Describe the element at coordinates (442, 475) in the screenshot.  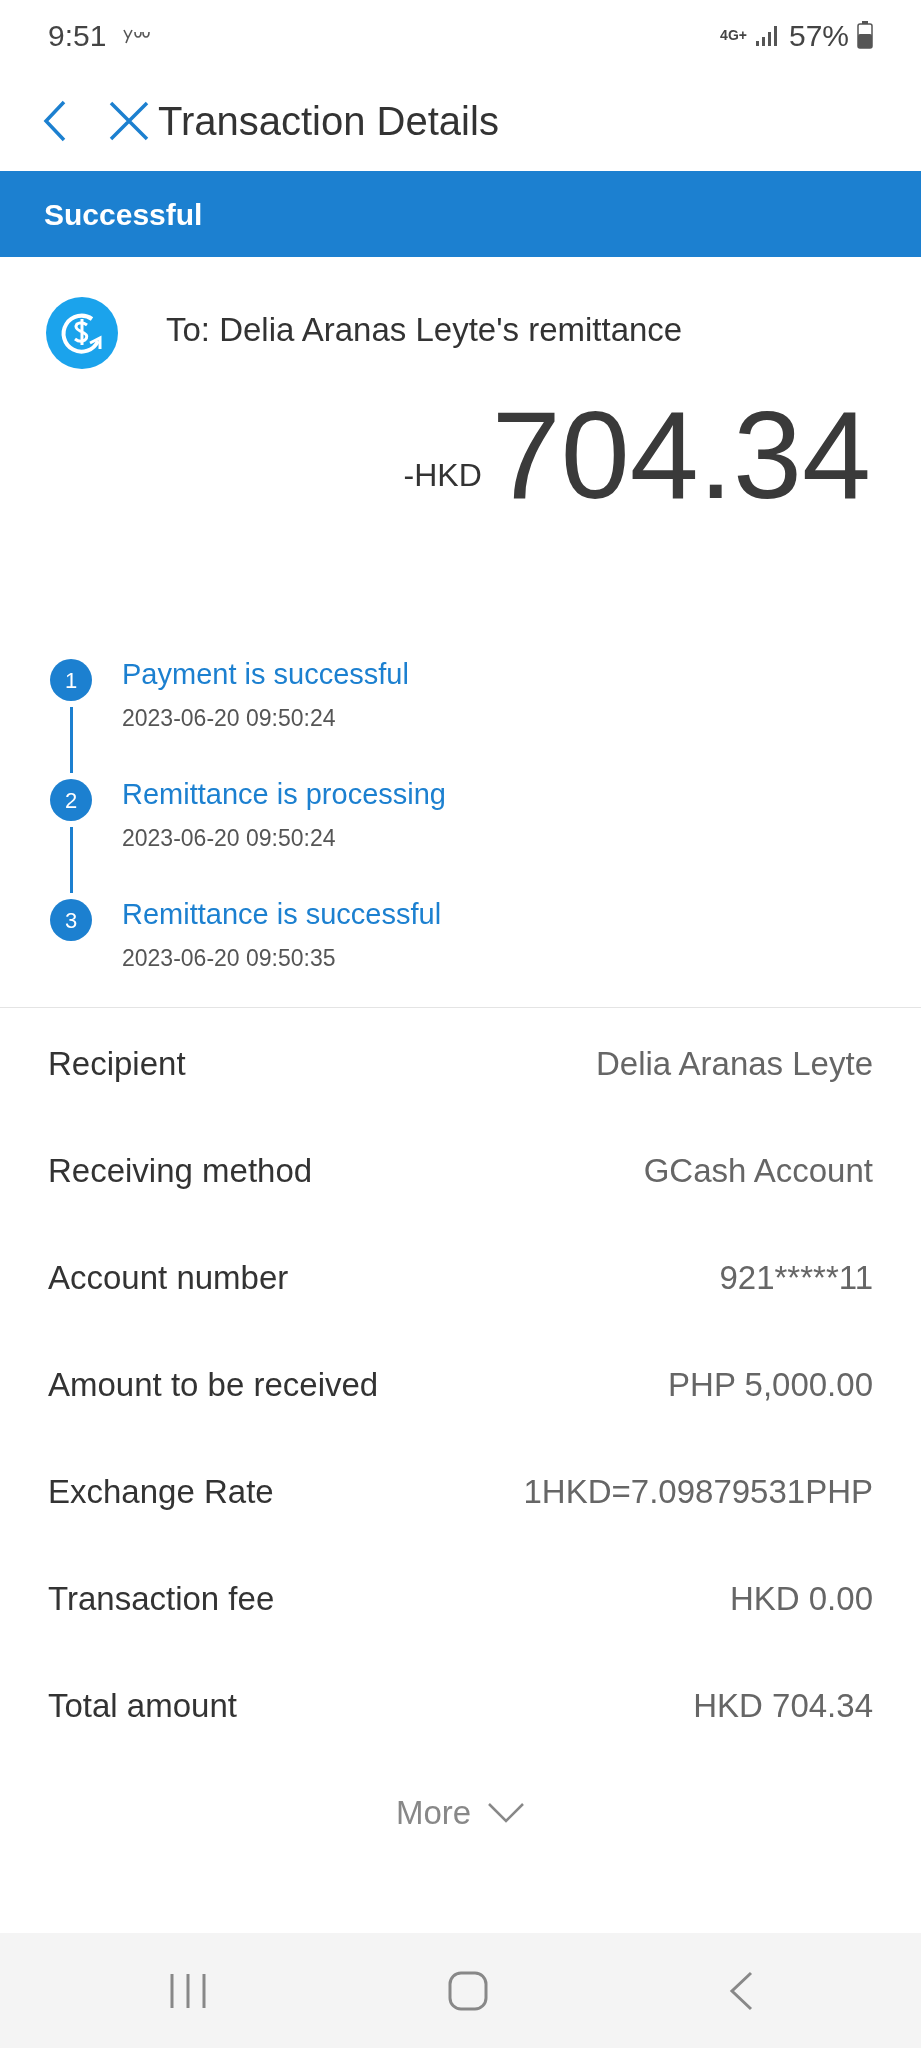
I see `currency-label: -HKD` at that location.